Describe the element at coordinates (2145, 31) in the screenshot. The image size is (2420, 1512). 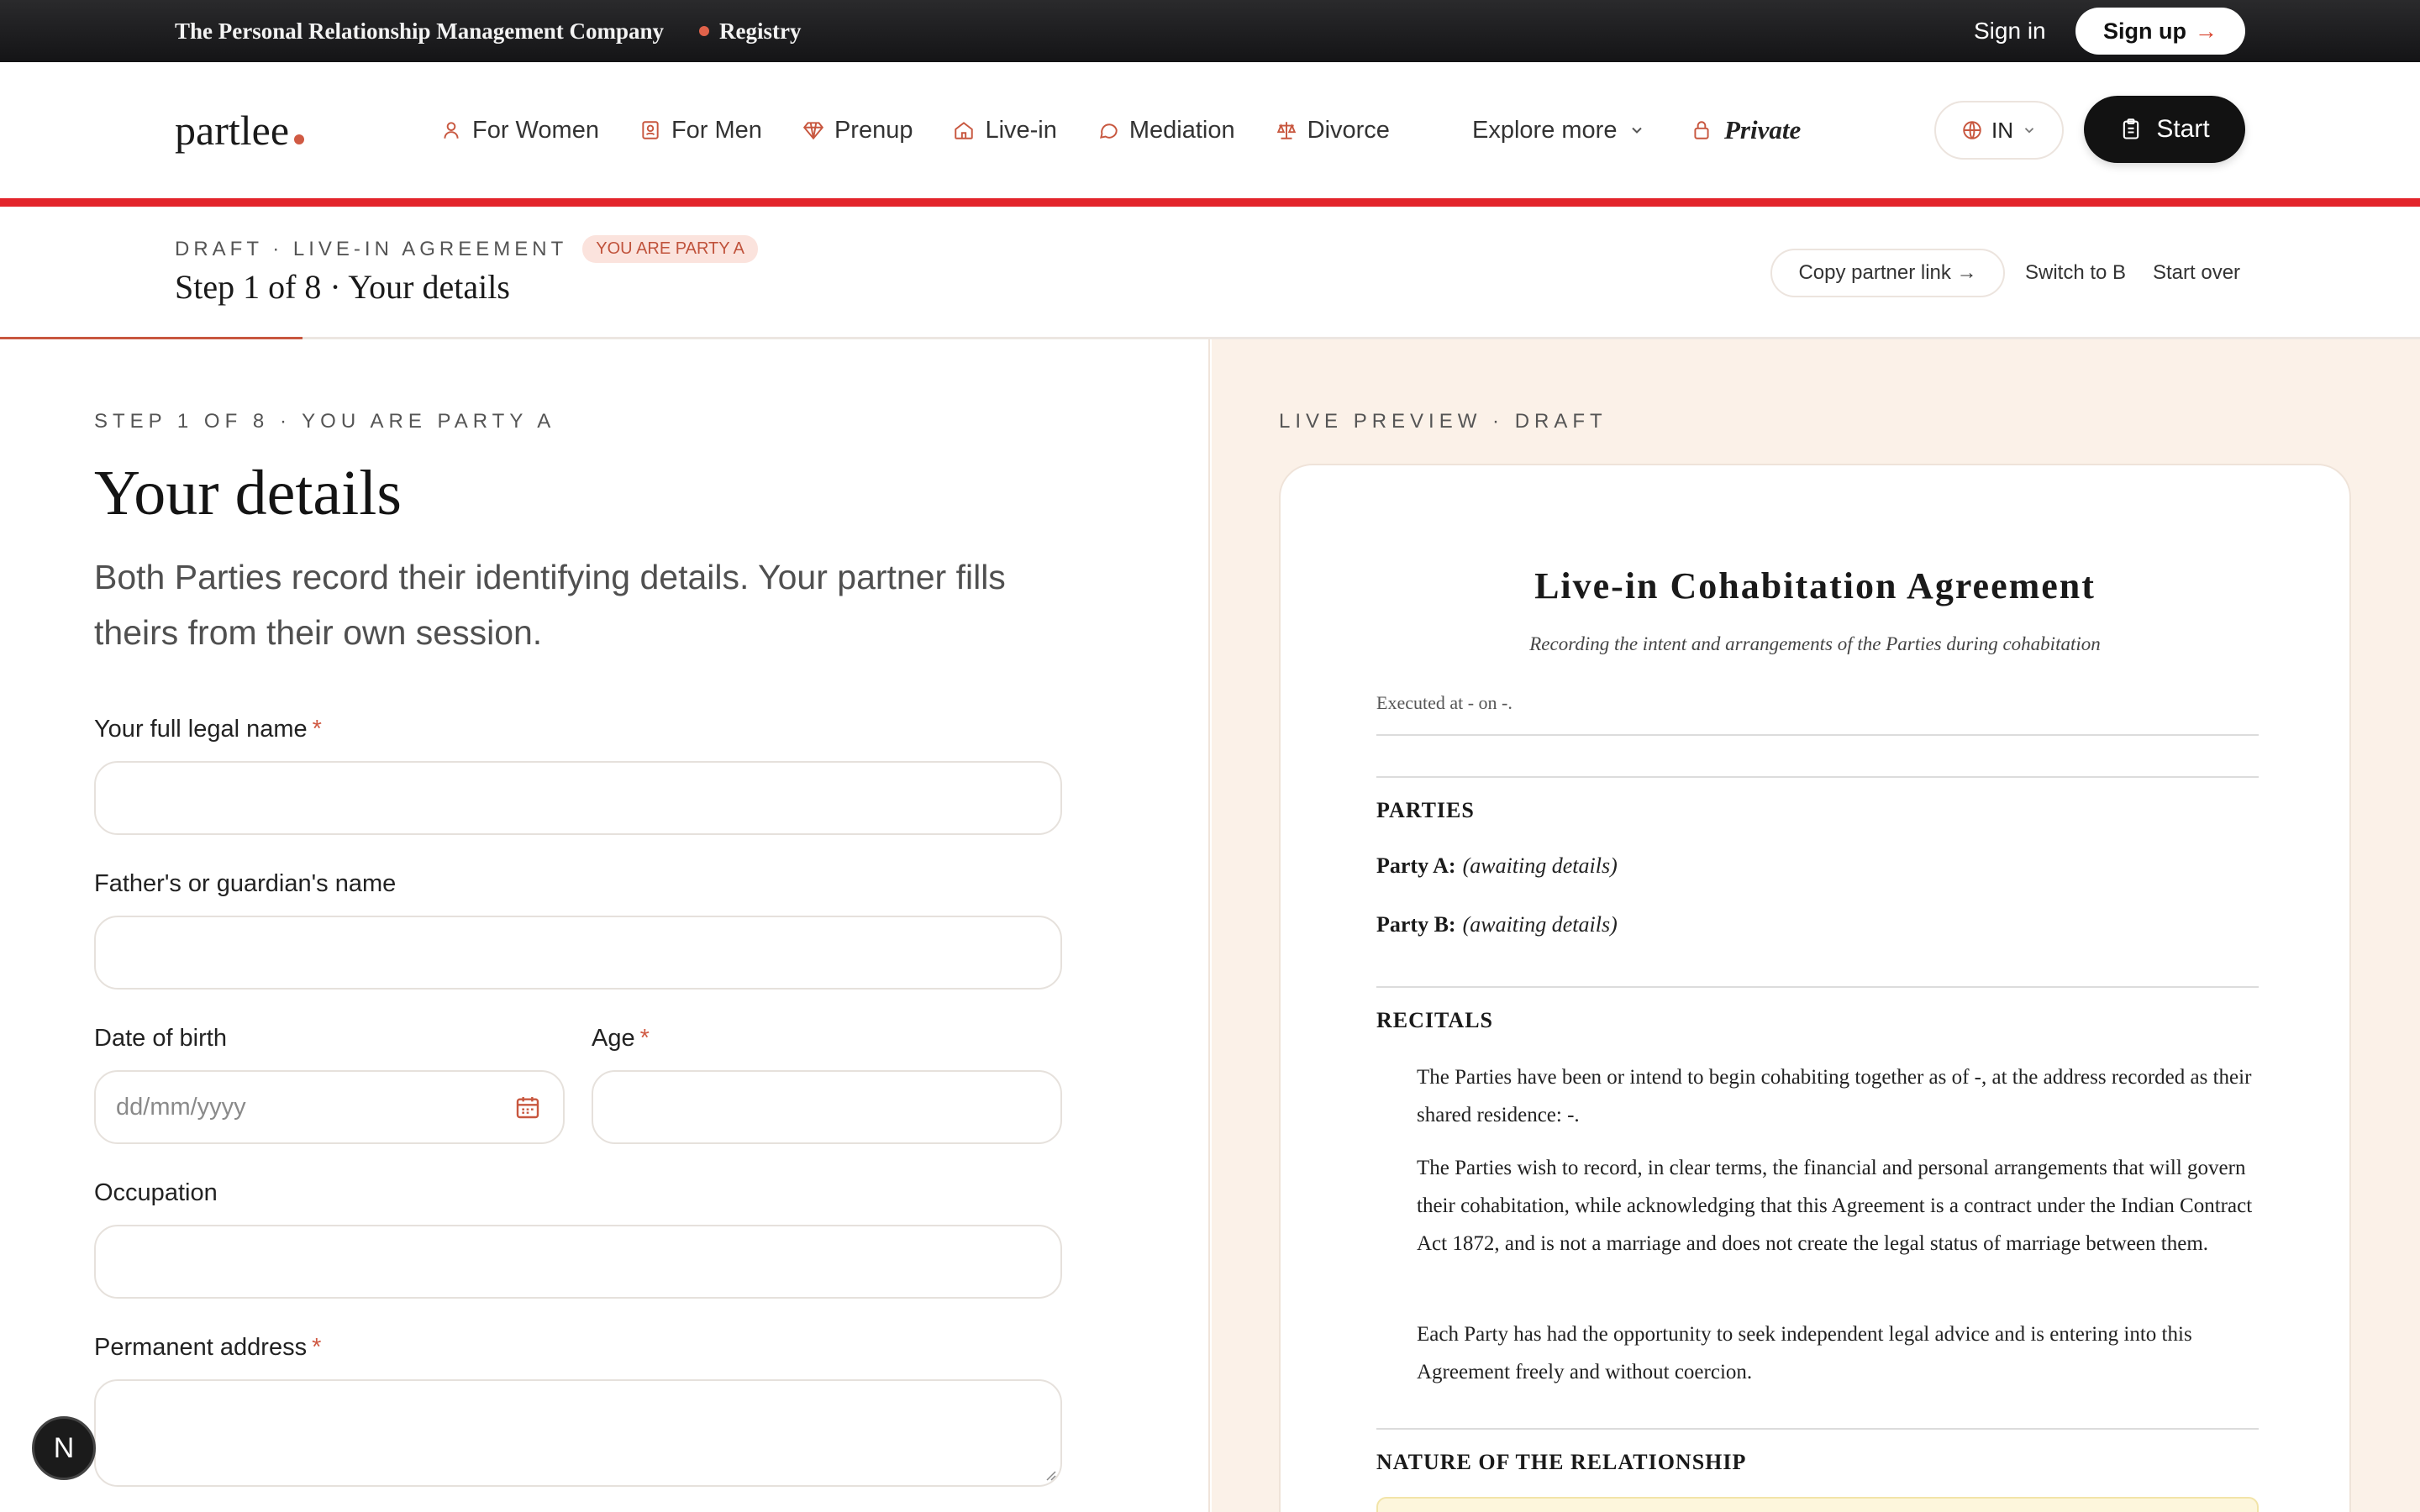
I see `sign-up-label: Sign up` at that location.